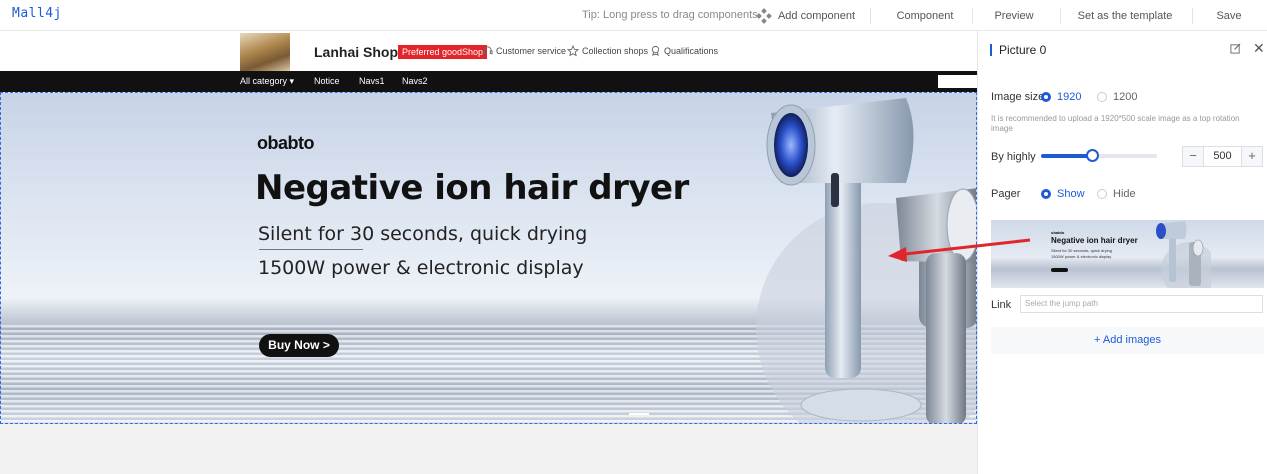  Describe the element at coordinates (1061, 97) in the screenshot. I see `image-size-1920-radio: 1920` at that location.